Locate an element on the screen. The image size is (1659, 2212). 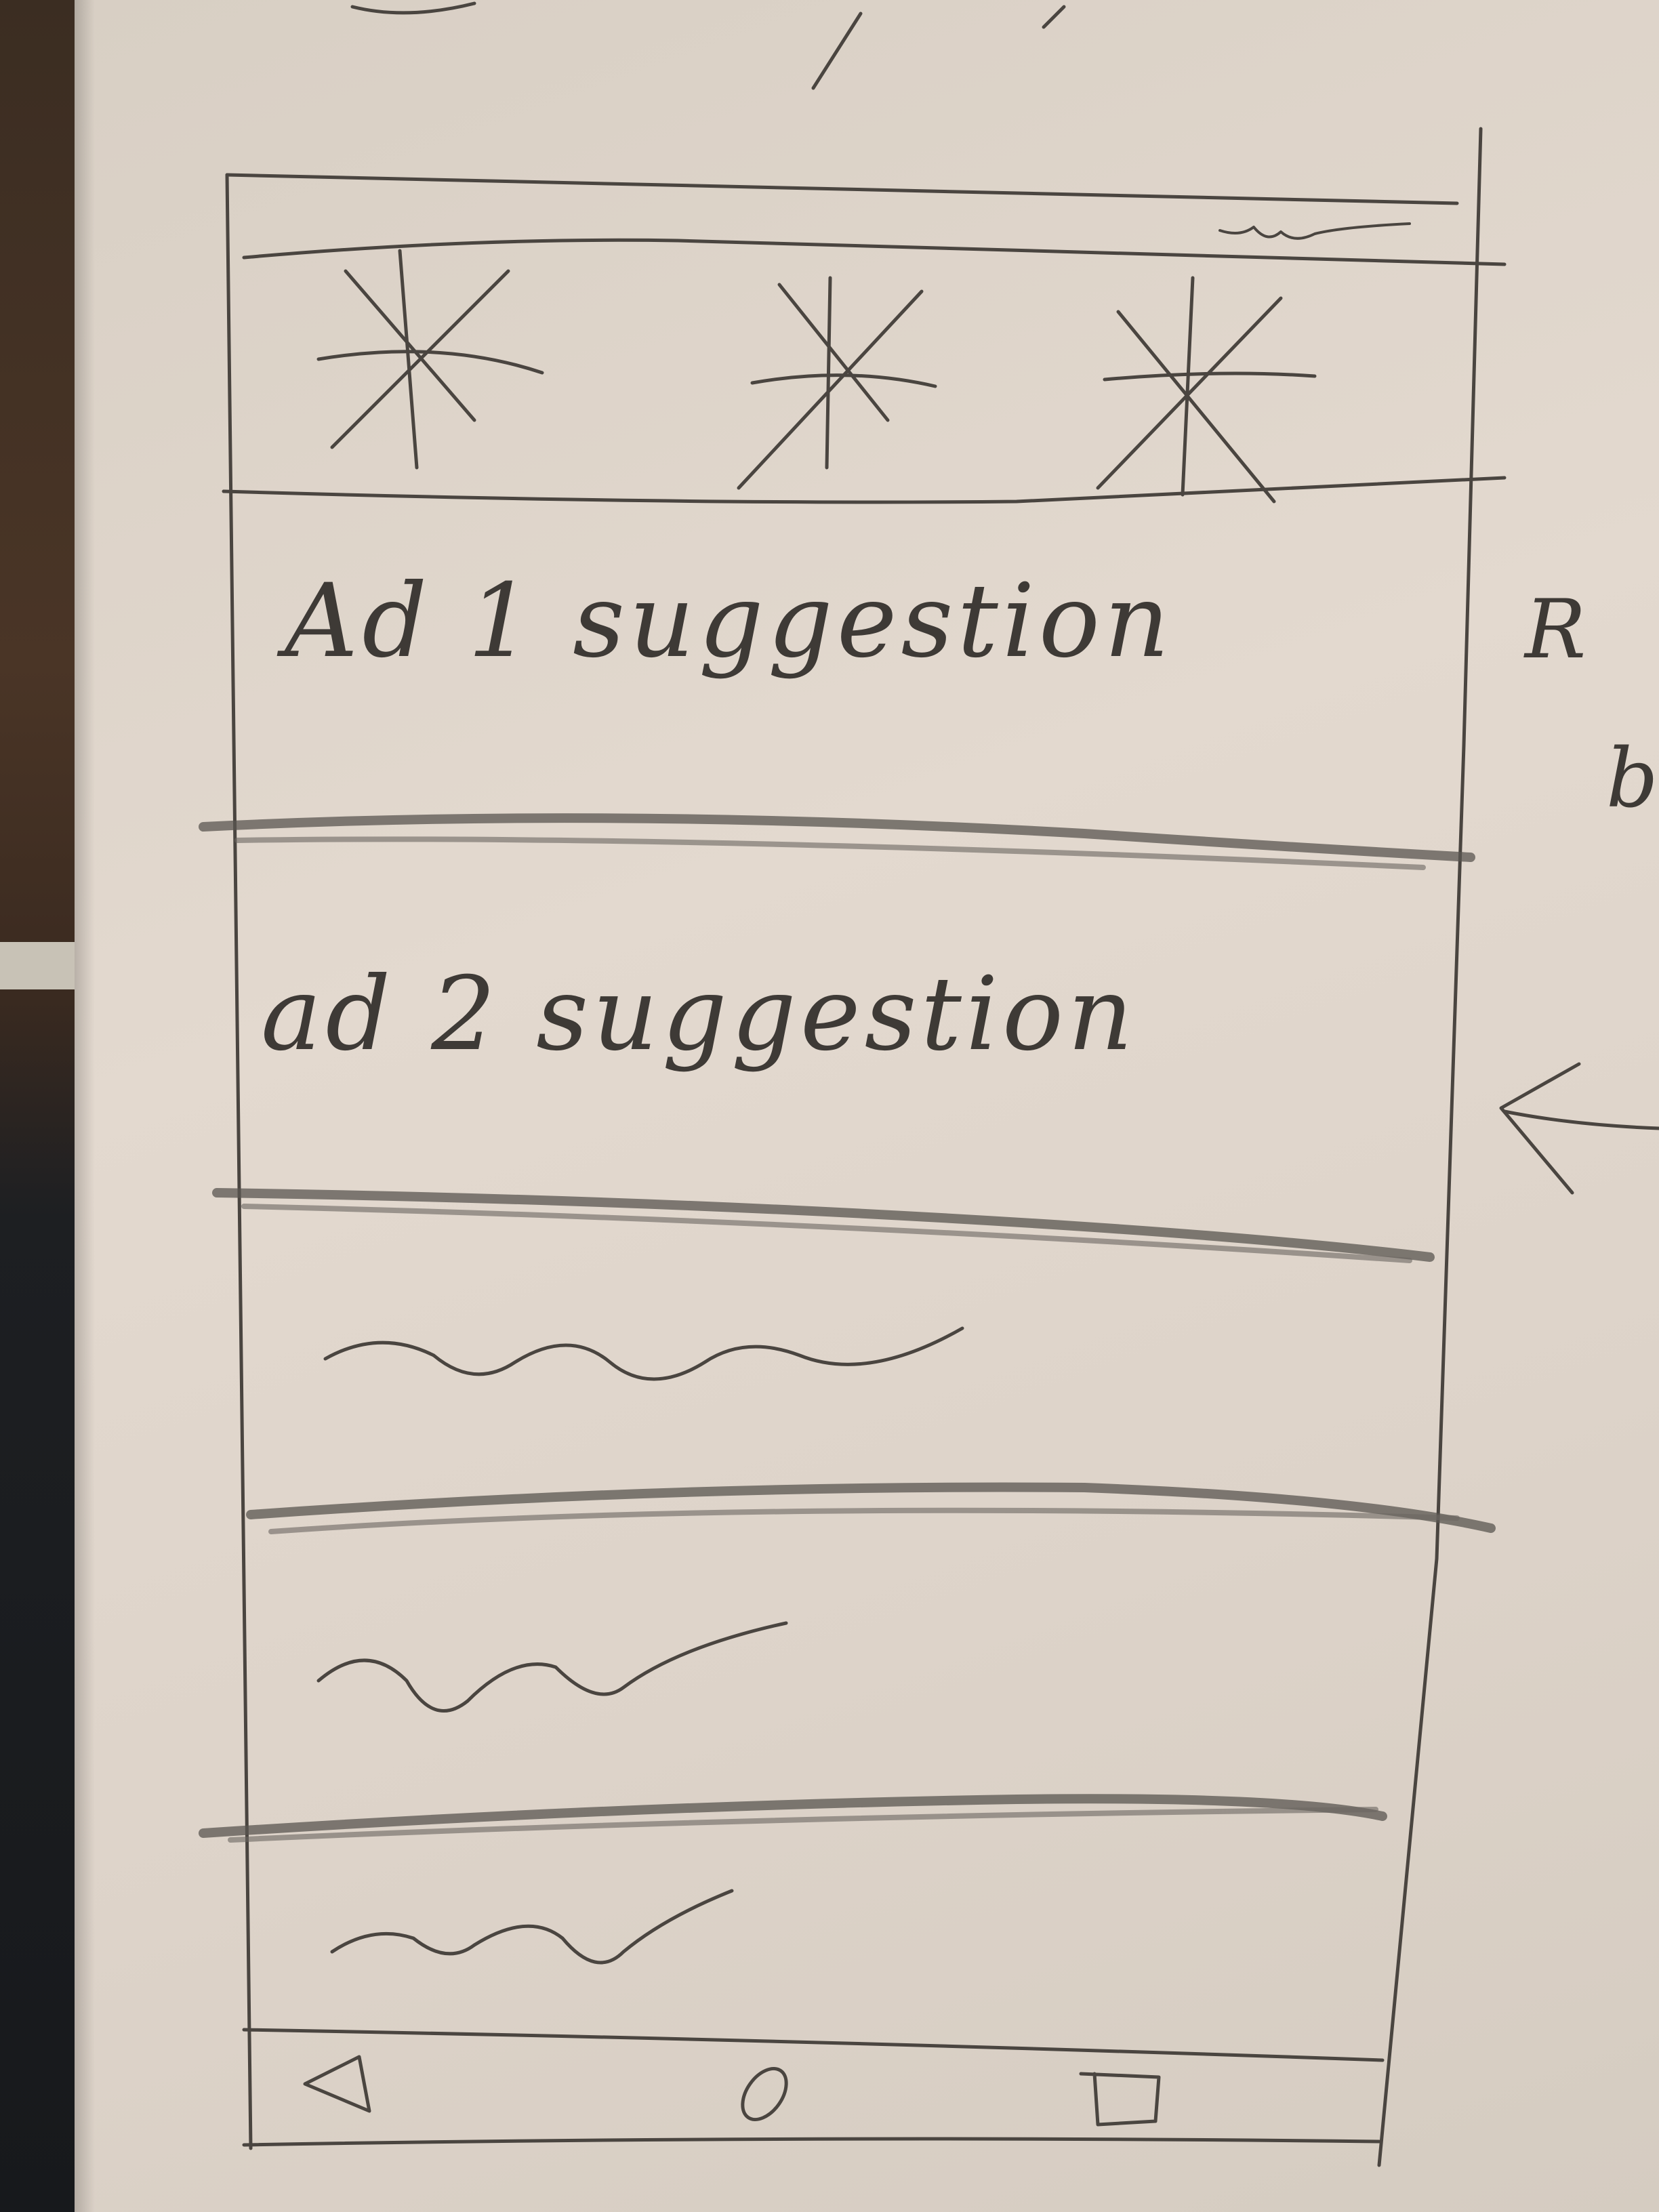
ad-suggestion-label: ad 2 suggestion is located at coordinates (699, 1015).